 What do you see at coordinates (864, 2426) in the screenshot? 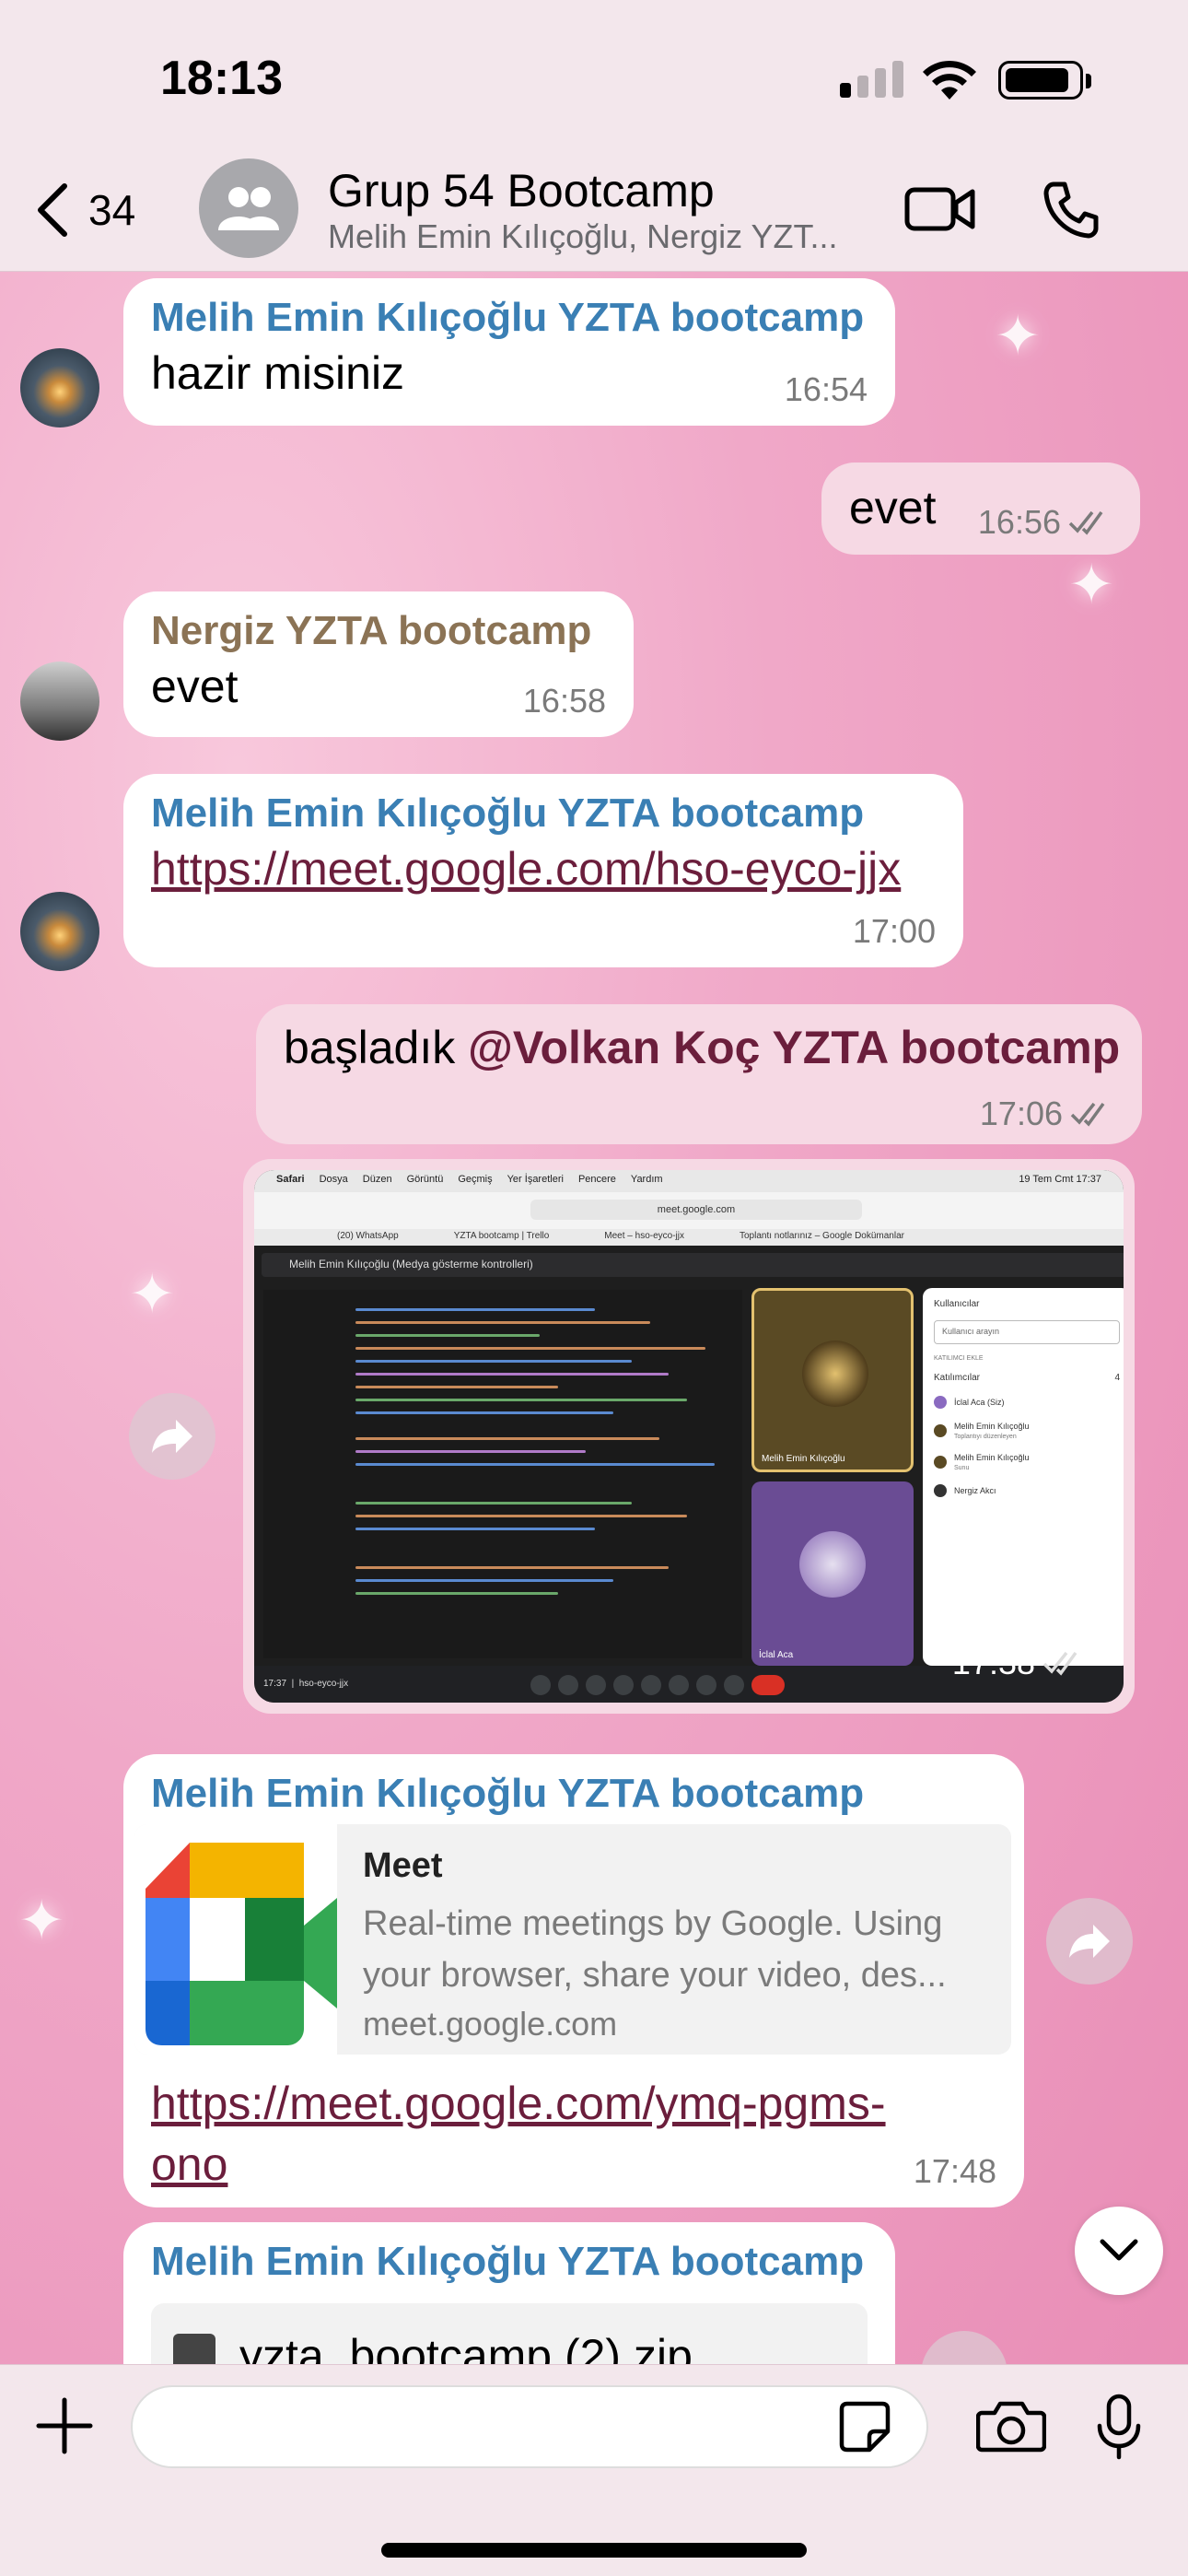
I see `sticker-icon` at bounding box center [864, 2426].